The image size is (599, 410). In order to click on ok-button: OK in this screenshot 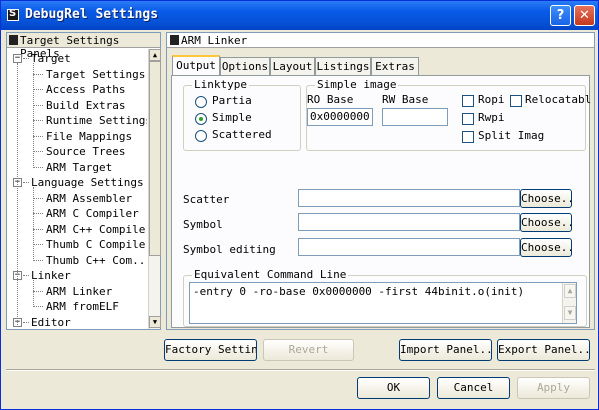, I will do `click(393, 388)`.